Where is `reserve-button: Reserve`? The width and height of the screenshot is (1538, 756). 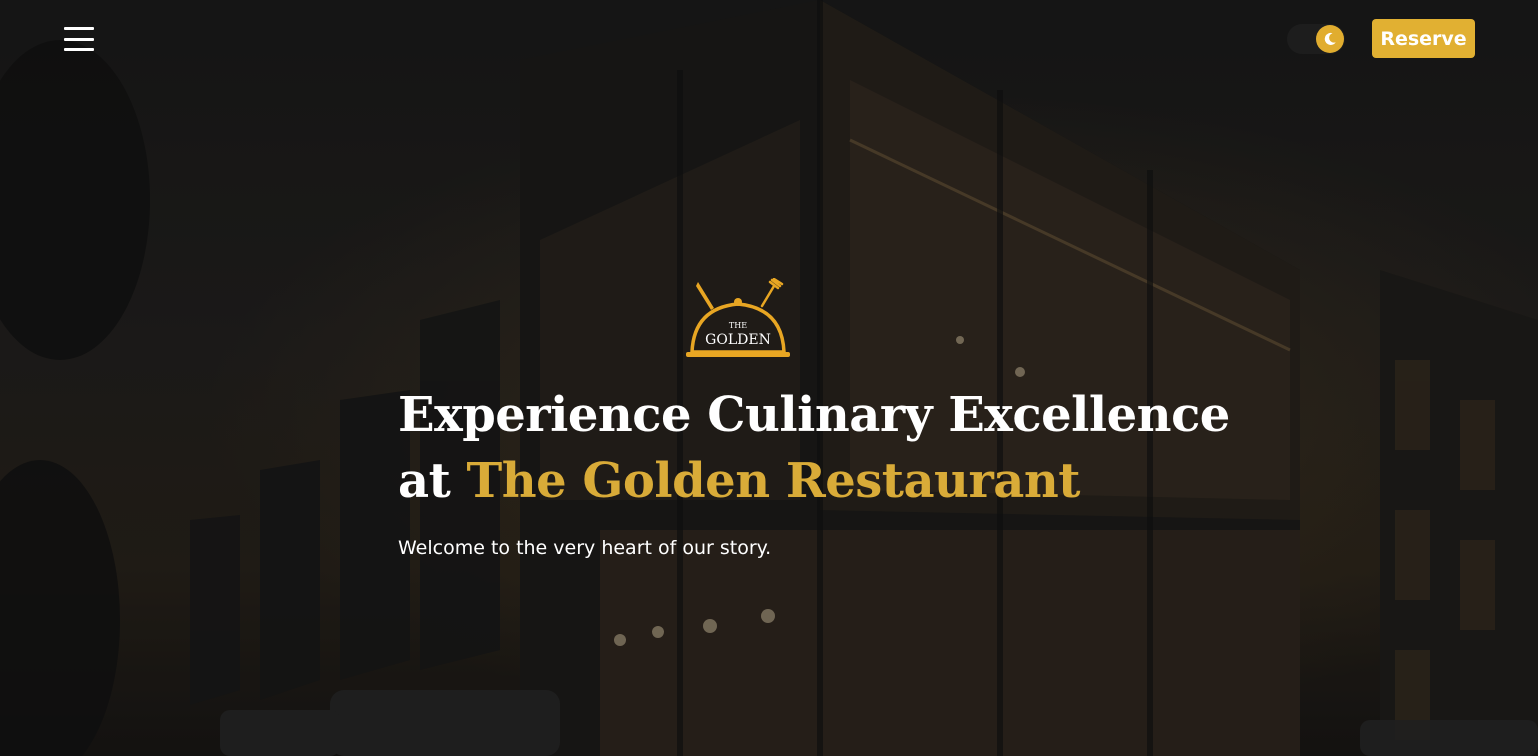
reserve-button: Reserve is located at coordinates (1423, 38).